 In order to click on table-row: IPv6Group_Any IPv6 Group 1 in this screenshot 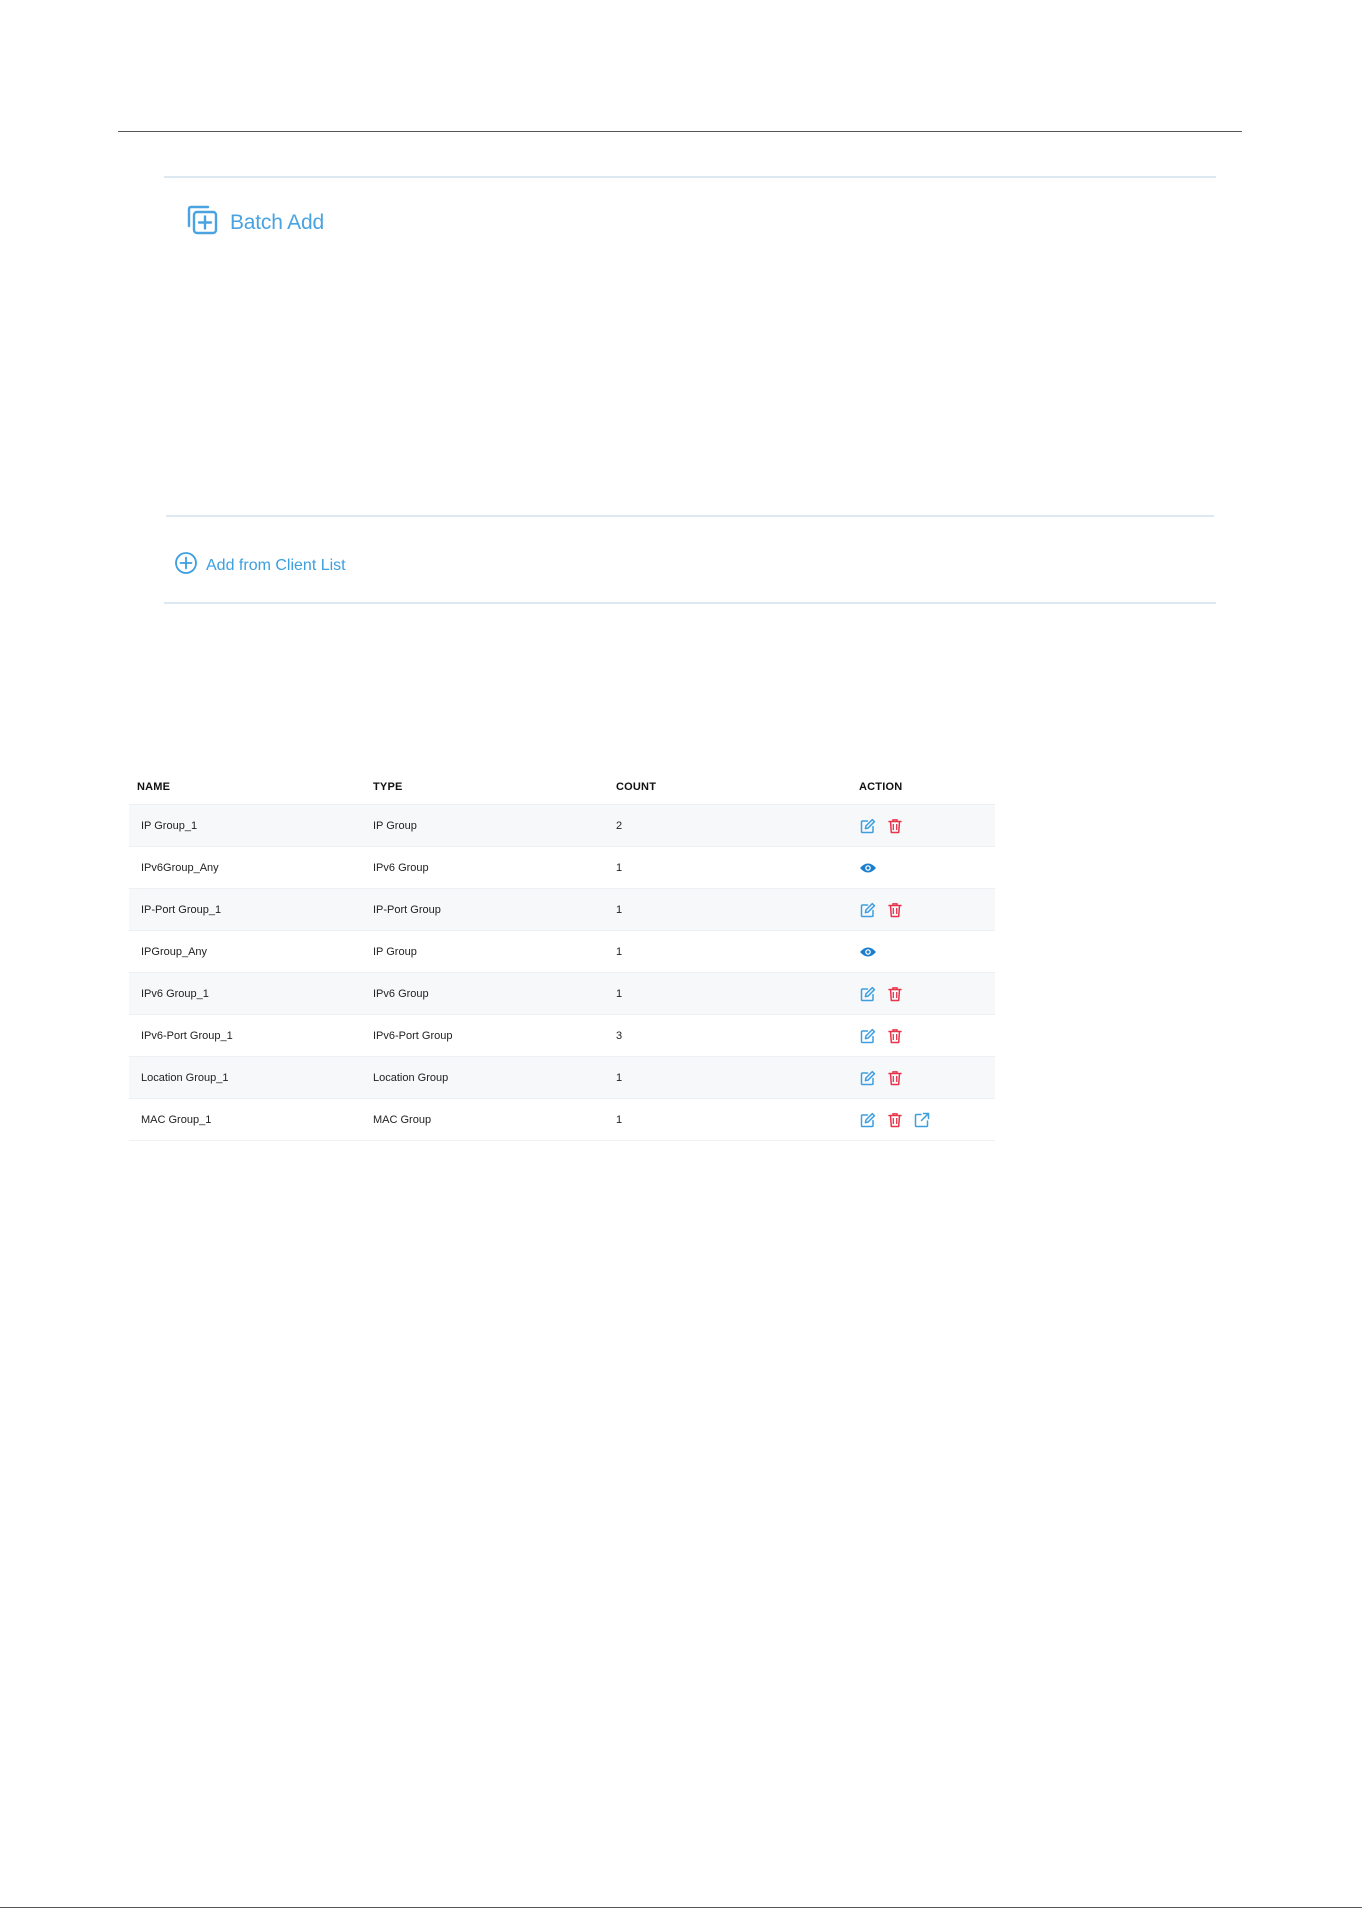, I will do `click(562, 868)`.